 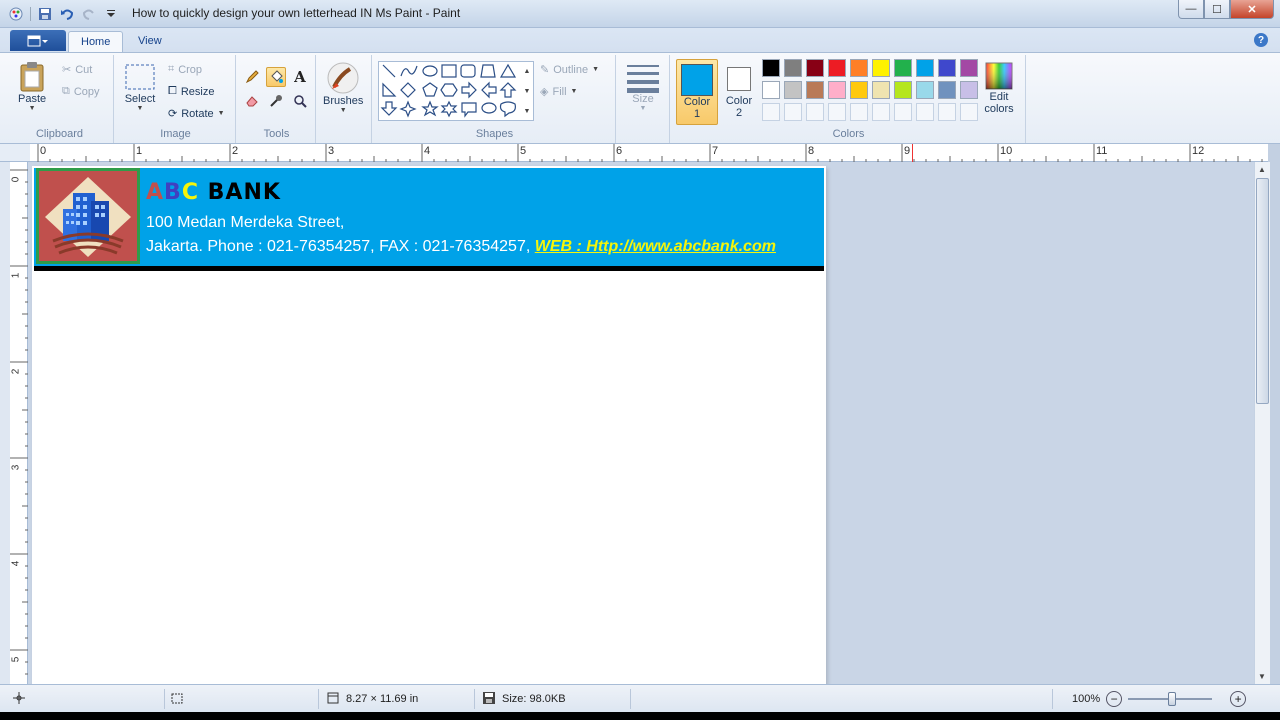 What do you see at coordinates (16, 14) in the screenshot?
I see `paint-app-icon` at bounding box center [16, 14].